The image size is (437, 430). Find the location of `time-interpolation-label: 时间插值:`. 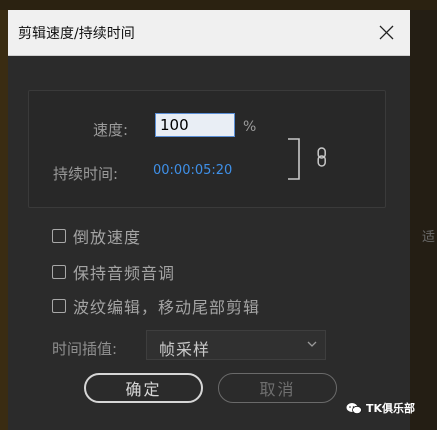

time-interpolation-label: 时间插值: is located at coordinates (85, 349).